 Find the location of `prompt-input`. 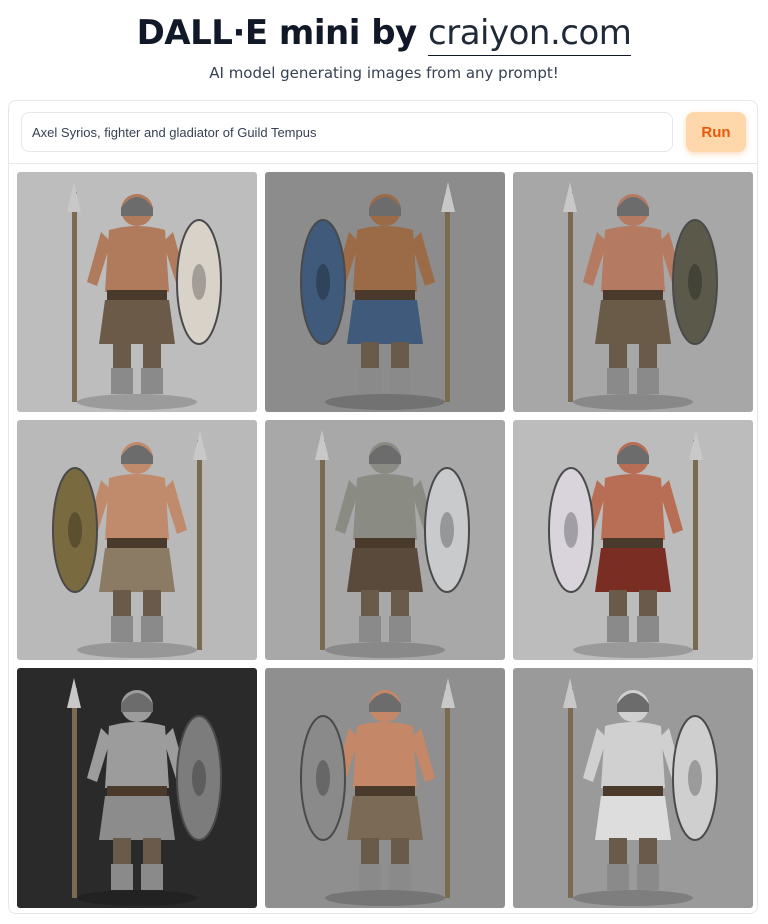

prompt-input is located at coordinates (347, 132).